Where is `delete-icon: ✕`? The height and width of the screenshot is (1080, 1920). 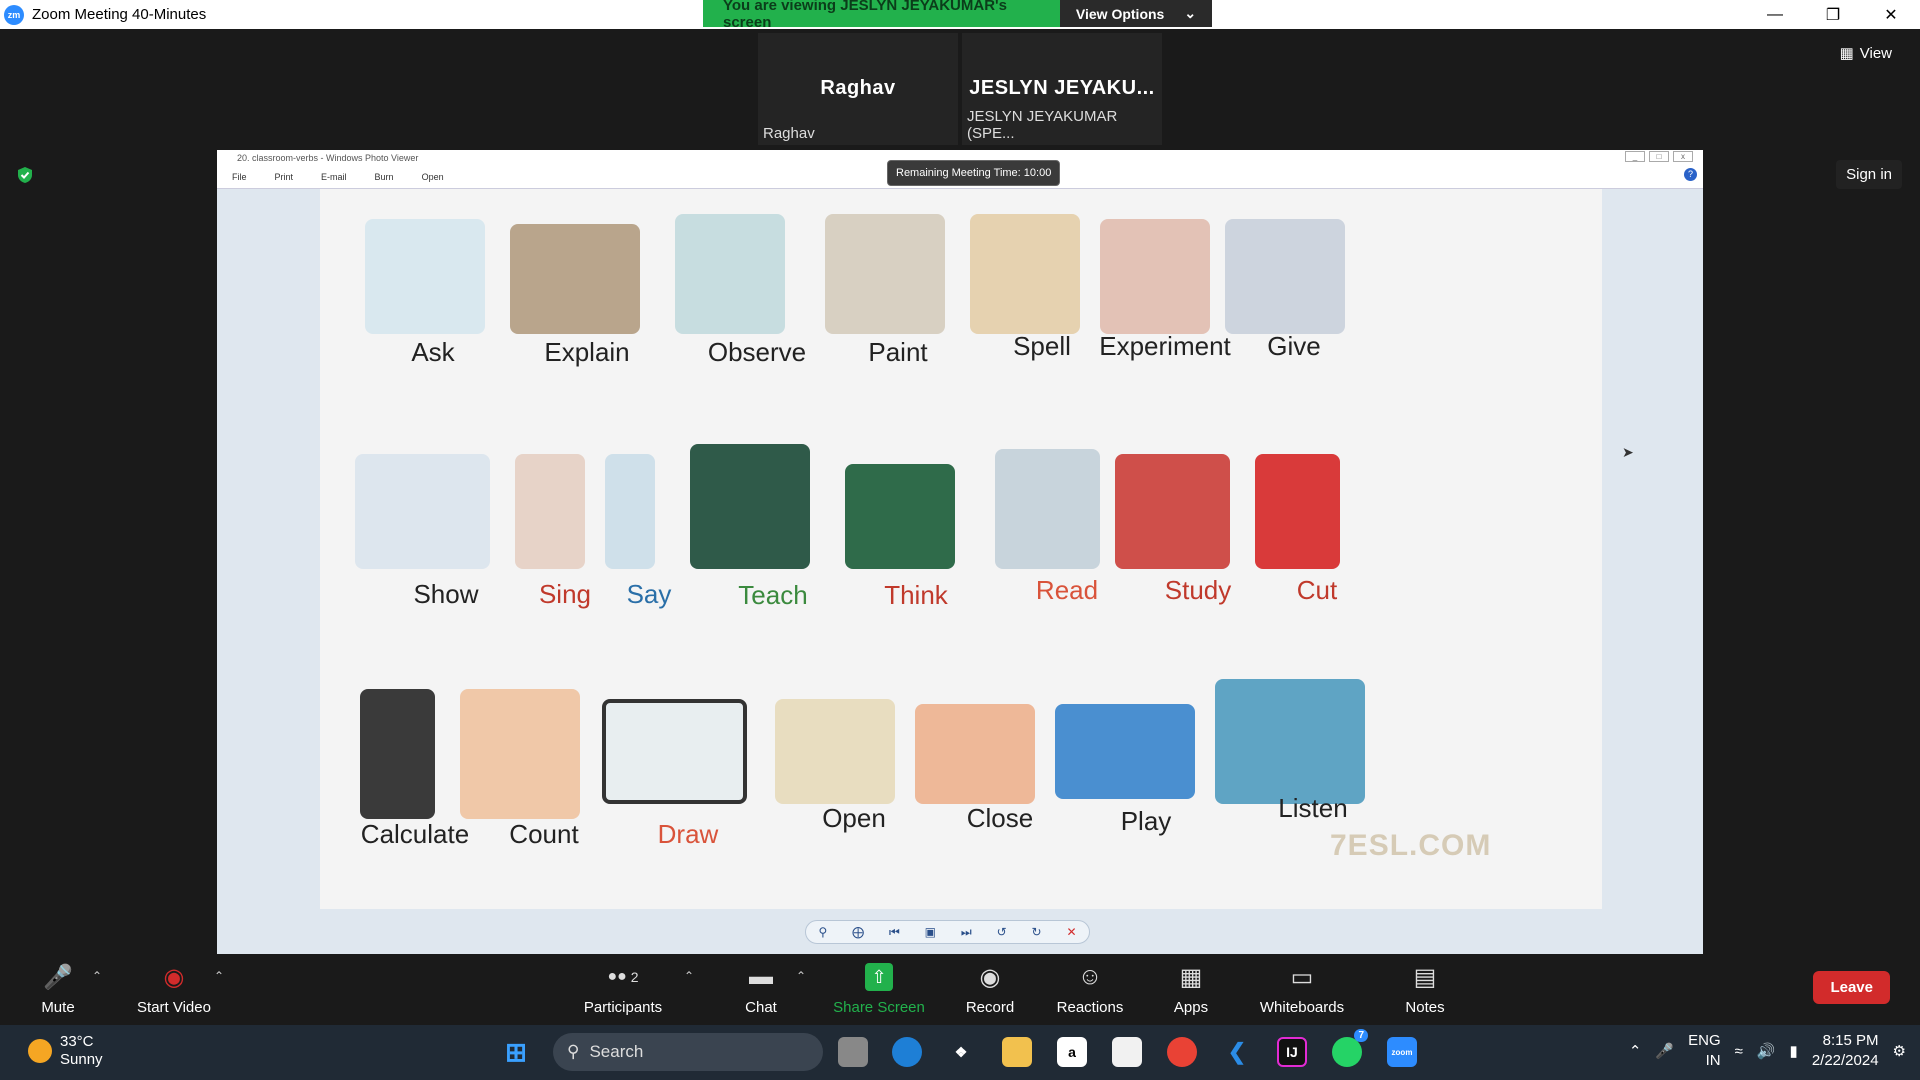 delete-icon: ✕ is located at coordinates (1071, 932).